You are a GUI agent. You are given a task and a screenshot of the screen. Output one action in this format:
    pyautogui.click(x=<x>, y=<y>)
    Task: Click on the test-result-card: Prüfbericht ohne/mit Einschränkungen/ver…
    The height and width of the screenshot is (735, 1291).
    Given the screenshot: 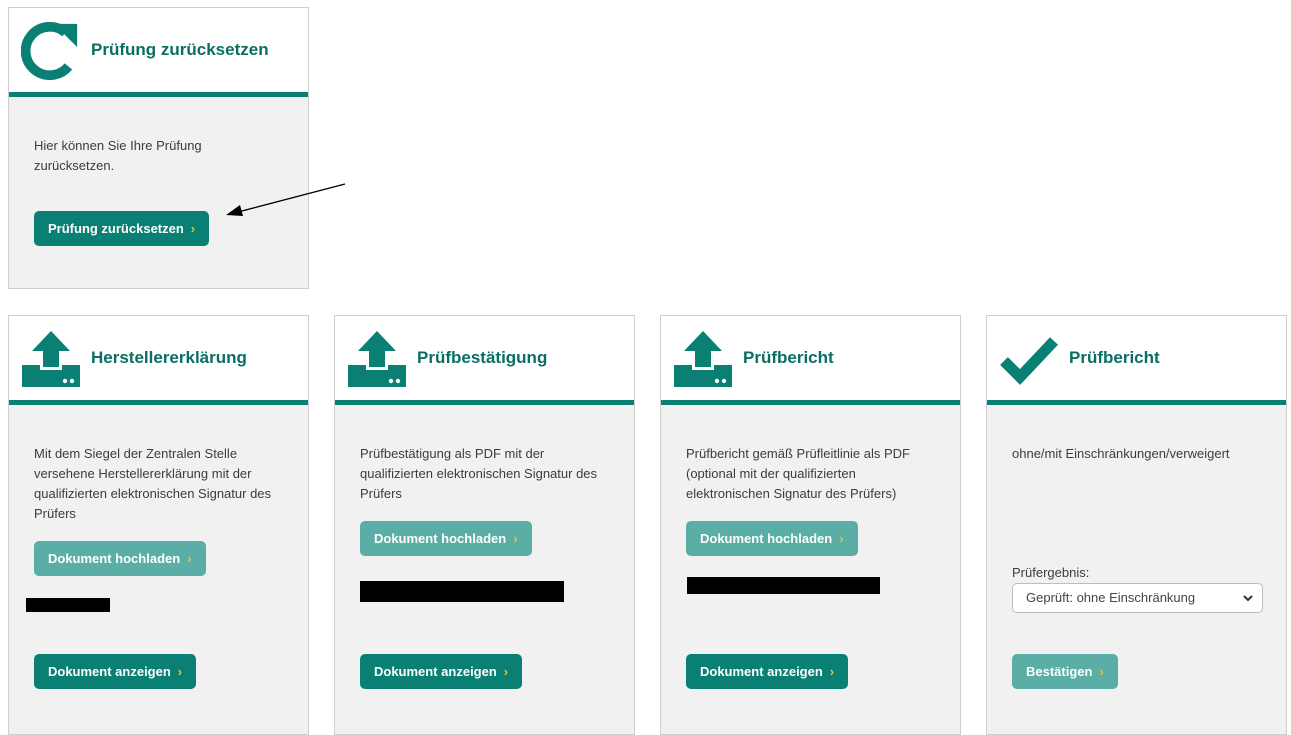 What is the action you would take?
    pyautogui.click(x=1136, y=525)
    